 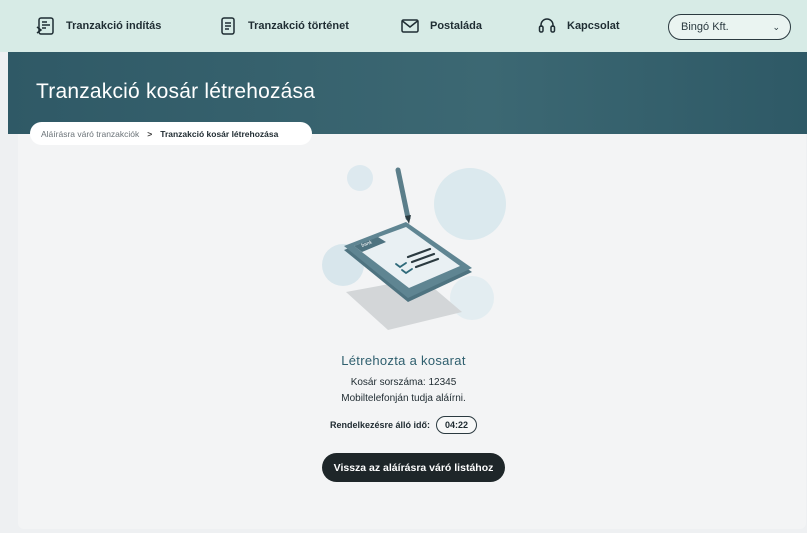 I want to click on nav-contact: Kapcsolat, so click(x=578, y=26).